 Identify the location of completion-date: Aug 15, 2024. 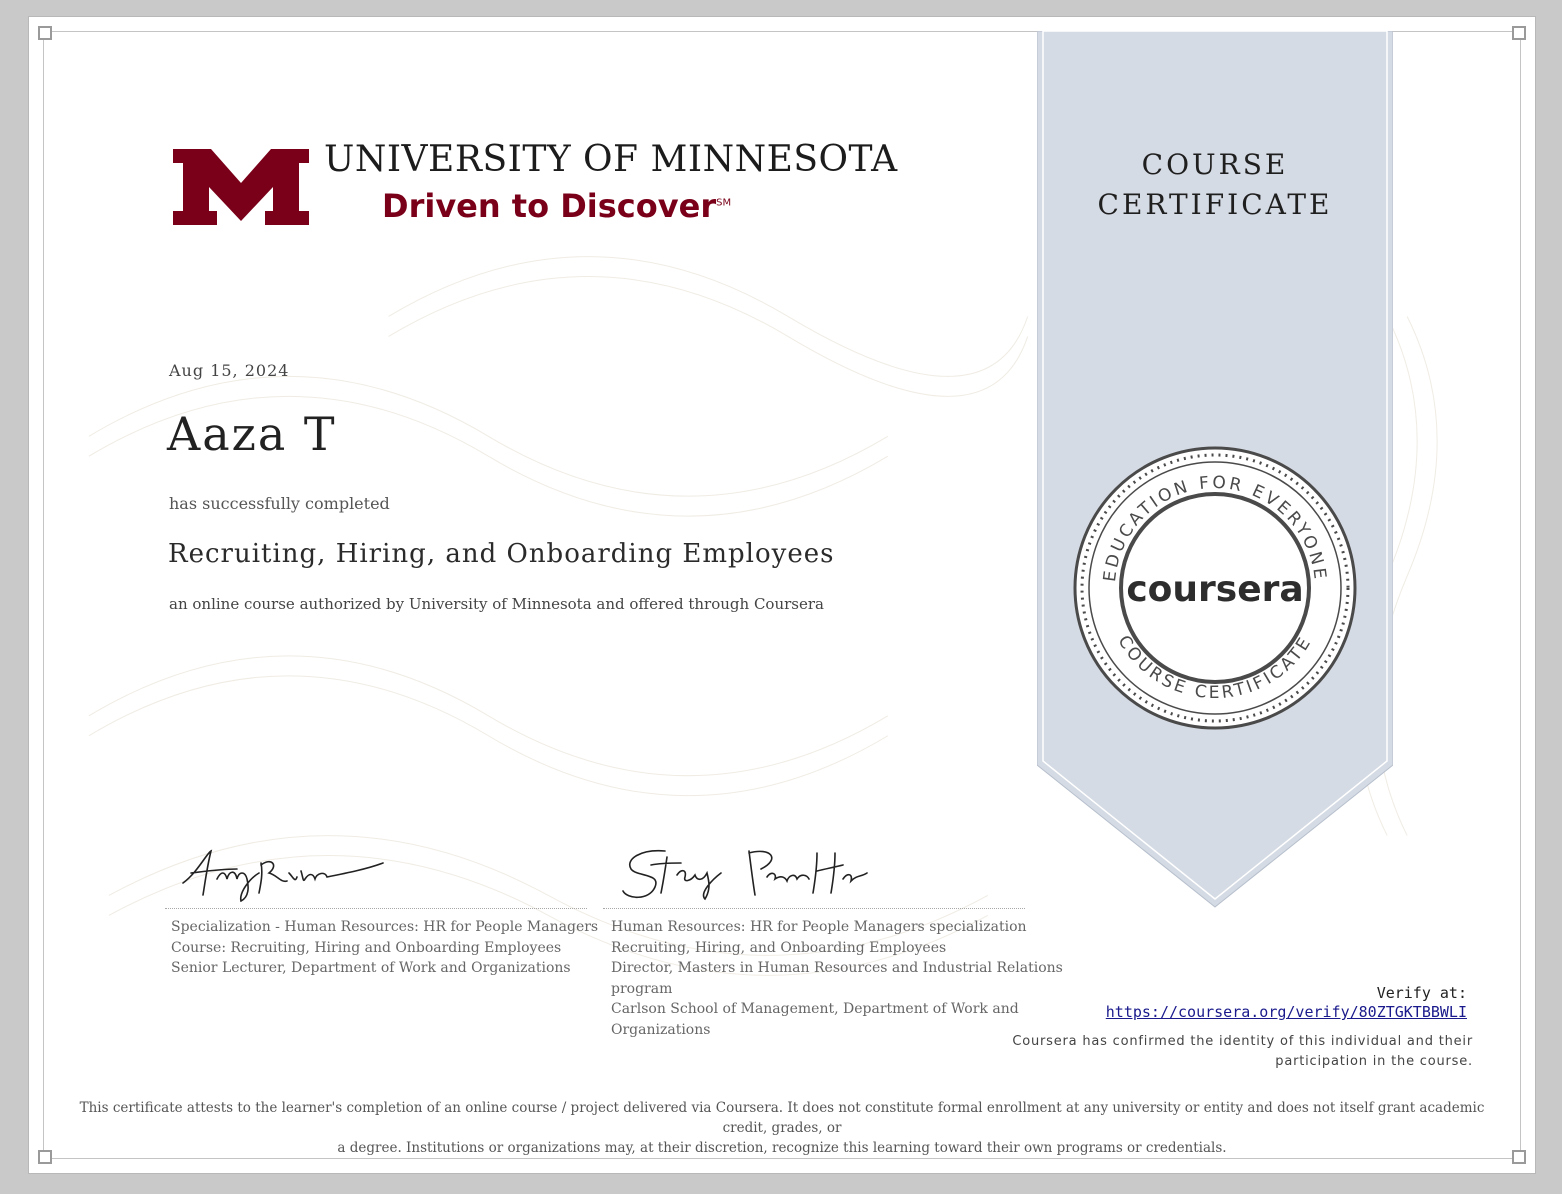
(229, 370).